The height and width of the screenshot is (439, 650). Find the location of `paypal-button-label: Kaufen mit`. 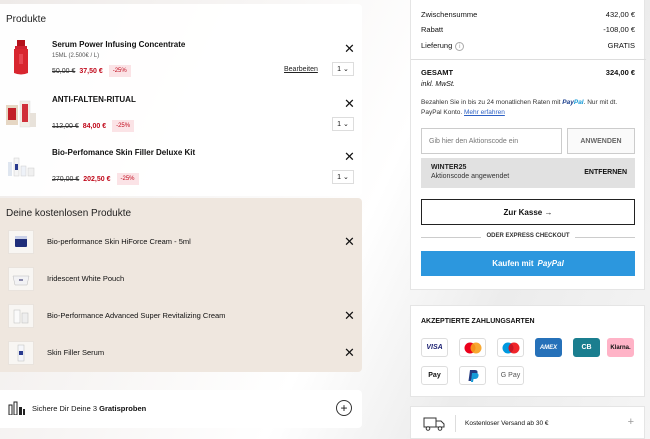

paypal-button-label: Kaufen mit is located at coordinates (513, 263).